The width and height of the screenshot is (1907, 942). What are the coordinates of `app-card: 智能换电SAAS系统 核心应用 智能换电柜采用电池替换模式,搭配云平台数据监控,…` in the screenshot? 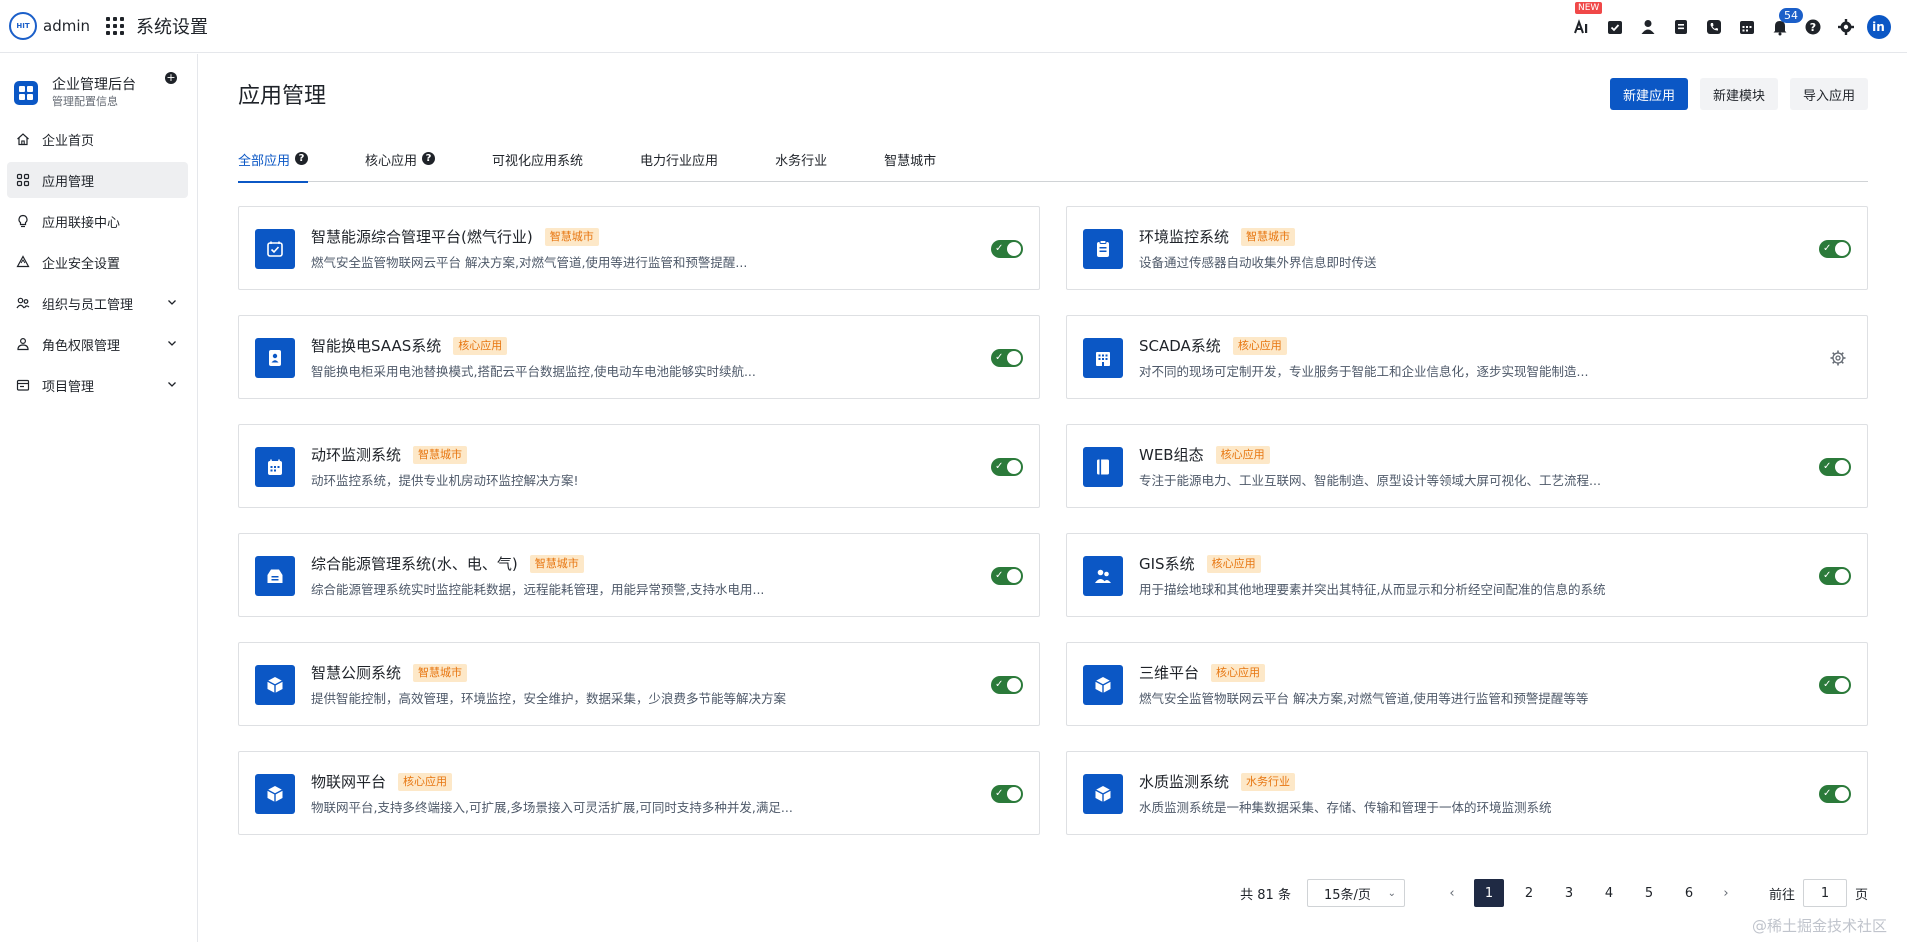 It's located at (639, 357).